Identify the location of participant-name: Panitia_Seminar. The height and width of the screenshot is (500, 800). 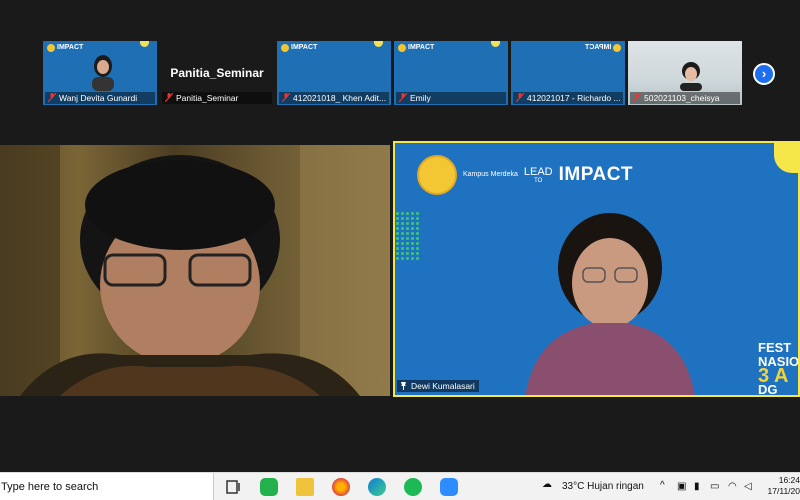
(217, 98).